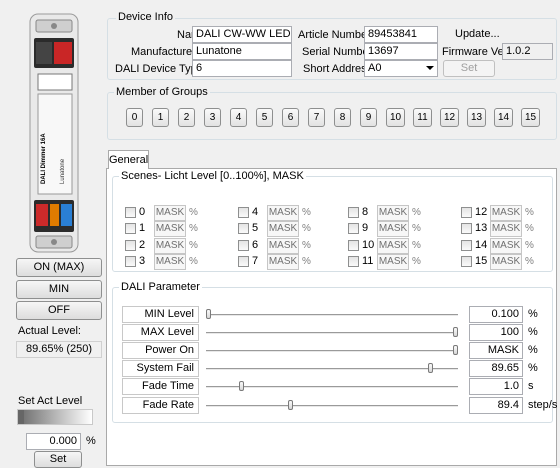  I want to click on scene-level-input-8: MASK, so click(393, 213).